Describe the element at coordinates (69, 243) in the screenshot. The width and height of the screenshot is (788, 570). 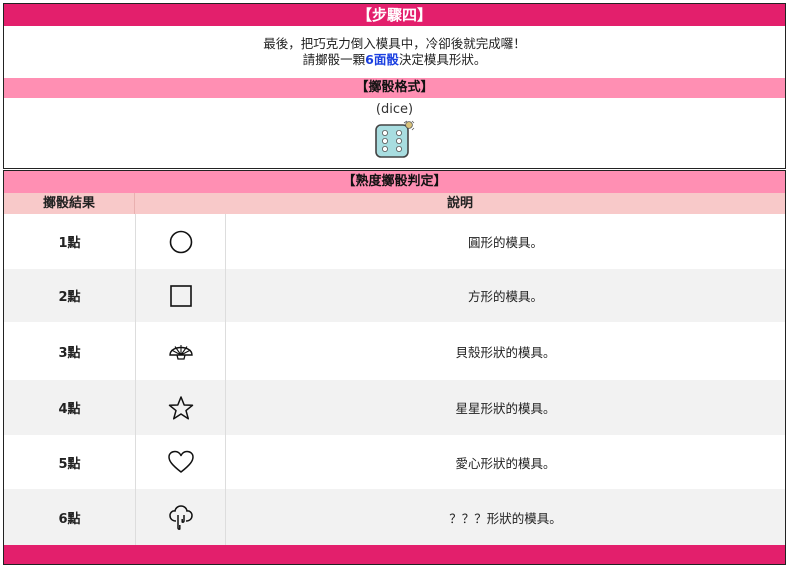
I see `result-cell: 1點` at that location.